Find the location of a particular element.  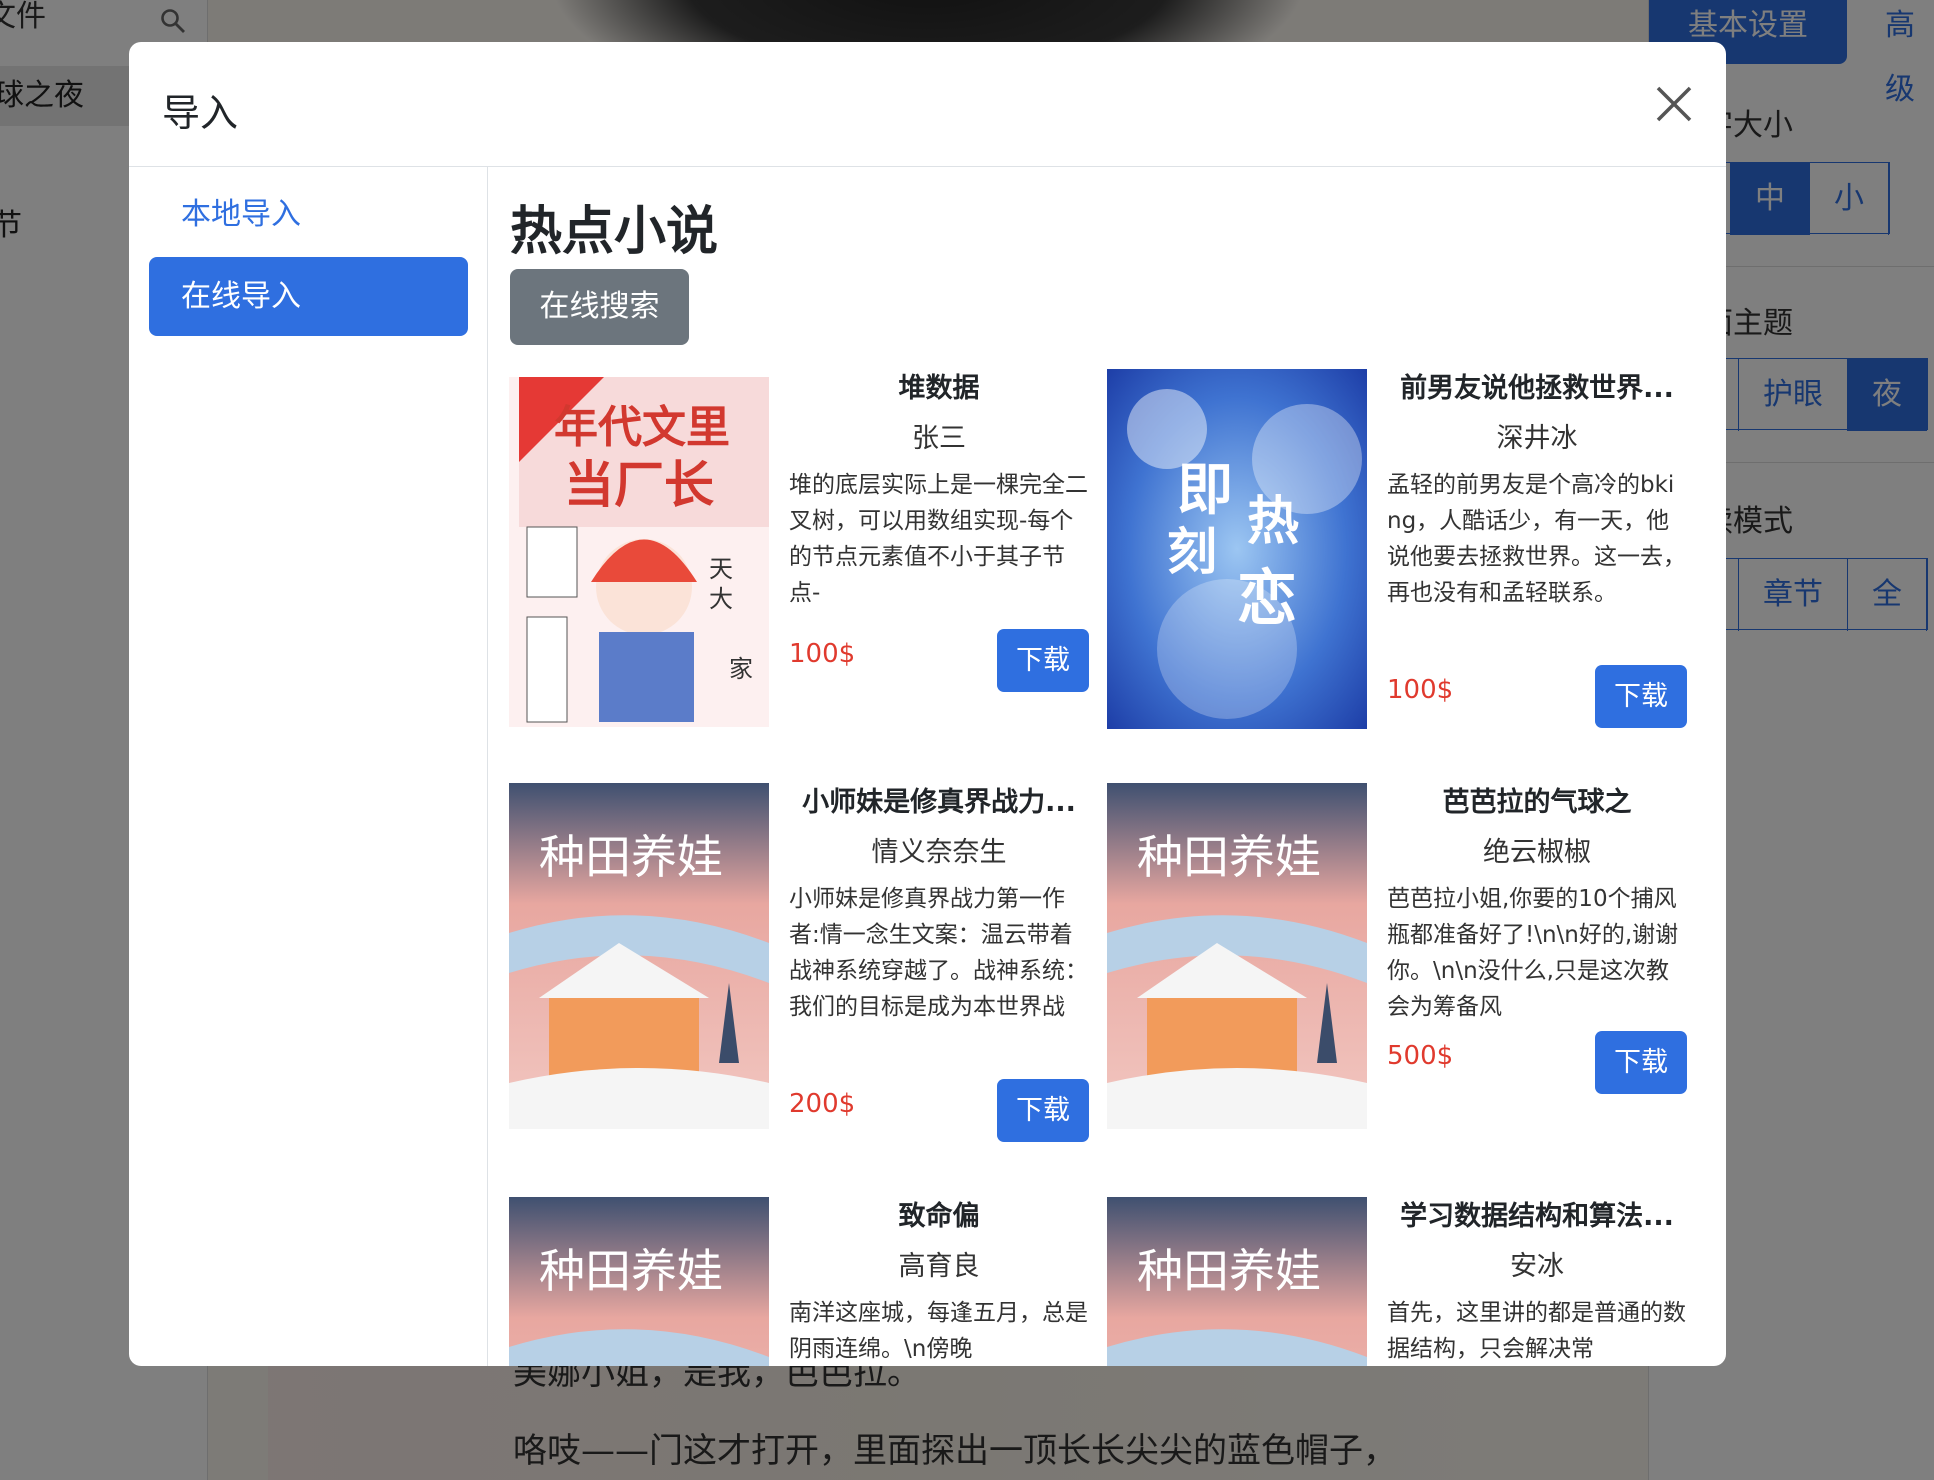

svg-text: 刻 is located at coordinates (1192, 551).